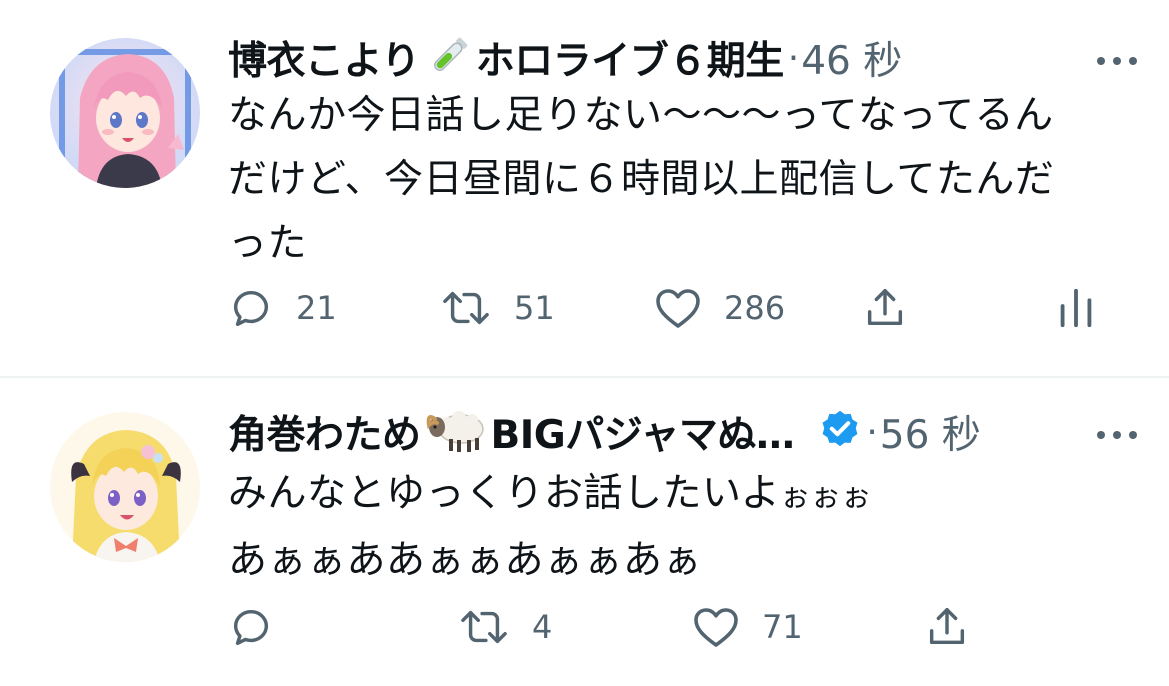  Describe the element at coordinates (542, 627) in the screenshot. I see `retweet-count: 4` at that location.